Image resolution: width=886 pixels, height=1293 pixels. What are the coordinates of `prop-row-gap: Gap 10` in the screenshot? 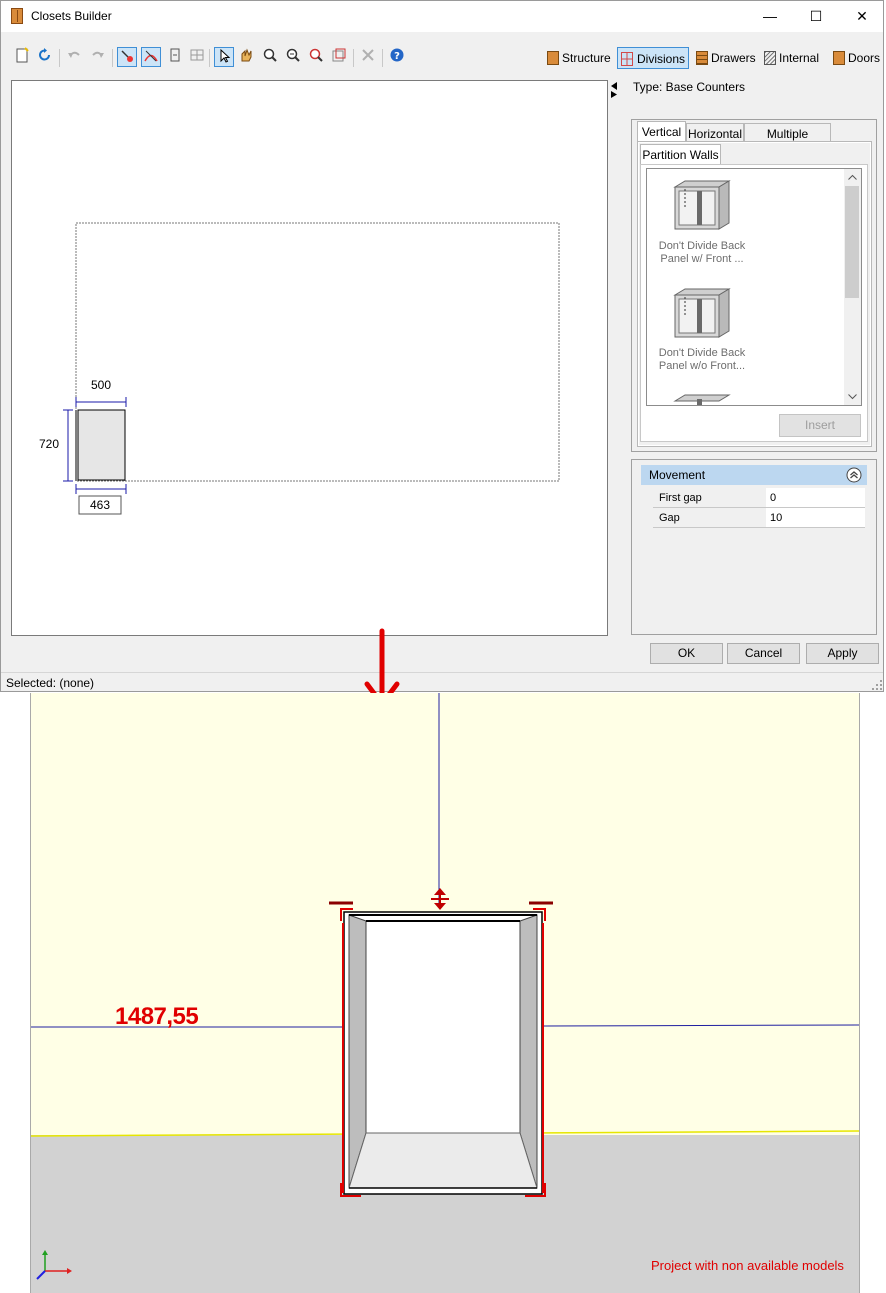 It's located at (759, 518).